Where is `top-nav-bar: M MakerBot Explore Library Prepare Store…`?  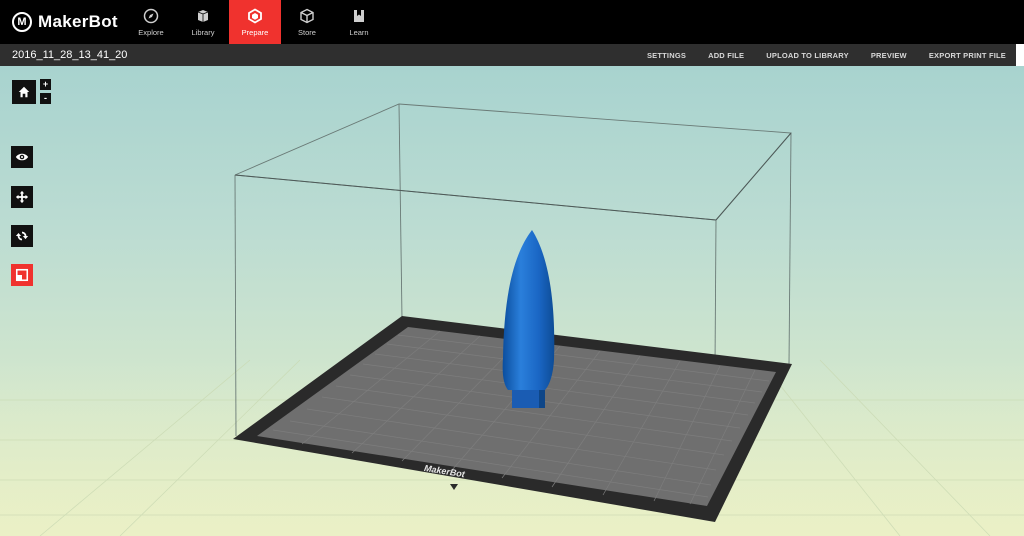
top-nav-bar: M MakerBot Explore Library Prepare Store… is located at coordinates (512, 22).